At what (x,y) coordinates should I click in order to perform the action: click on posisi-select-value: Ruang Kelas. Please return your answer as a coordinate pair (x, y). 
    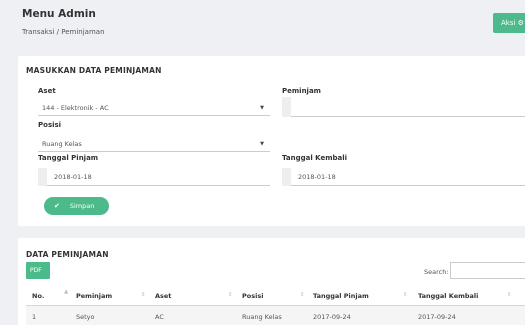
    Looking at the image, I should click on (62, 144).